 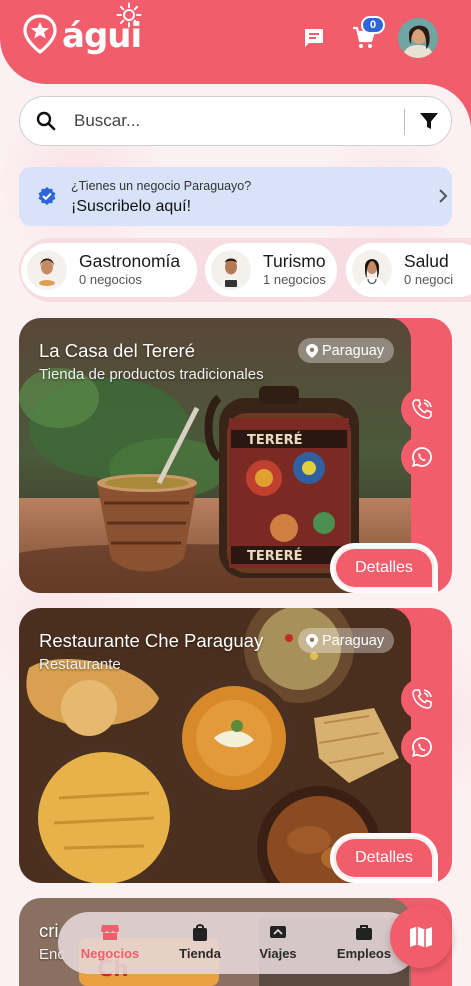 I want to click on map-icon, so click(x=421, y=937).